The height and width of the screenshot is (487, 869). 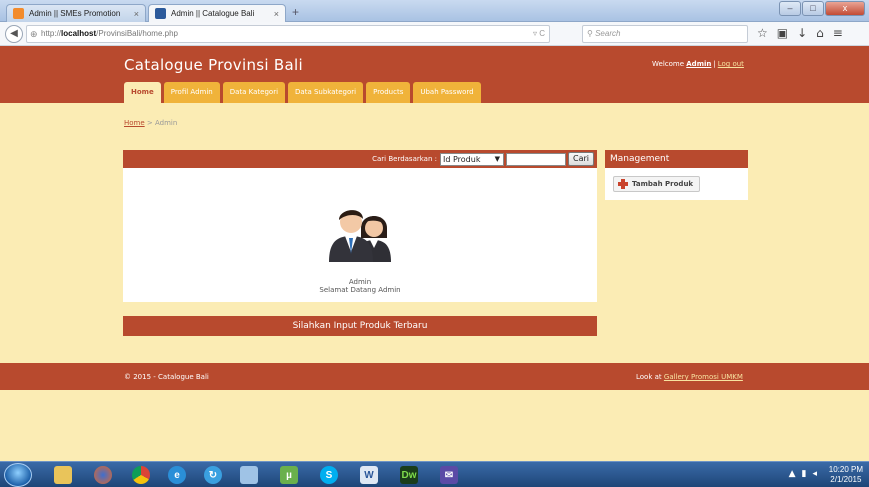 I want to click on window-controls: – □ x, so click(x=822, y=8).